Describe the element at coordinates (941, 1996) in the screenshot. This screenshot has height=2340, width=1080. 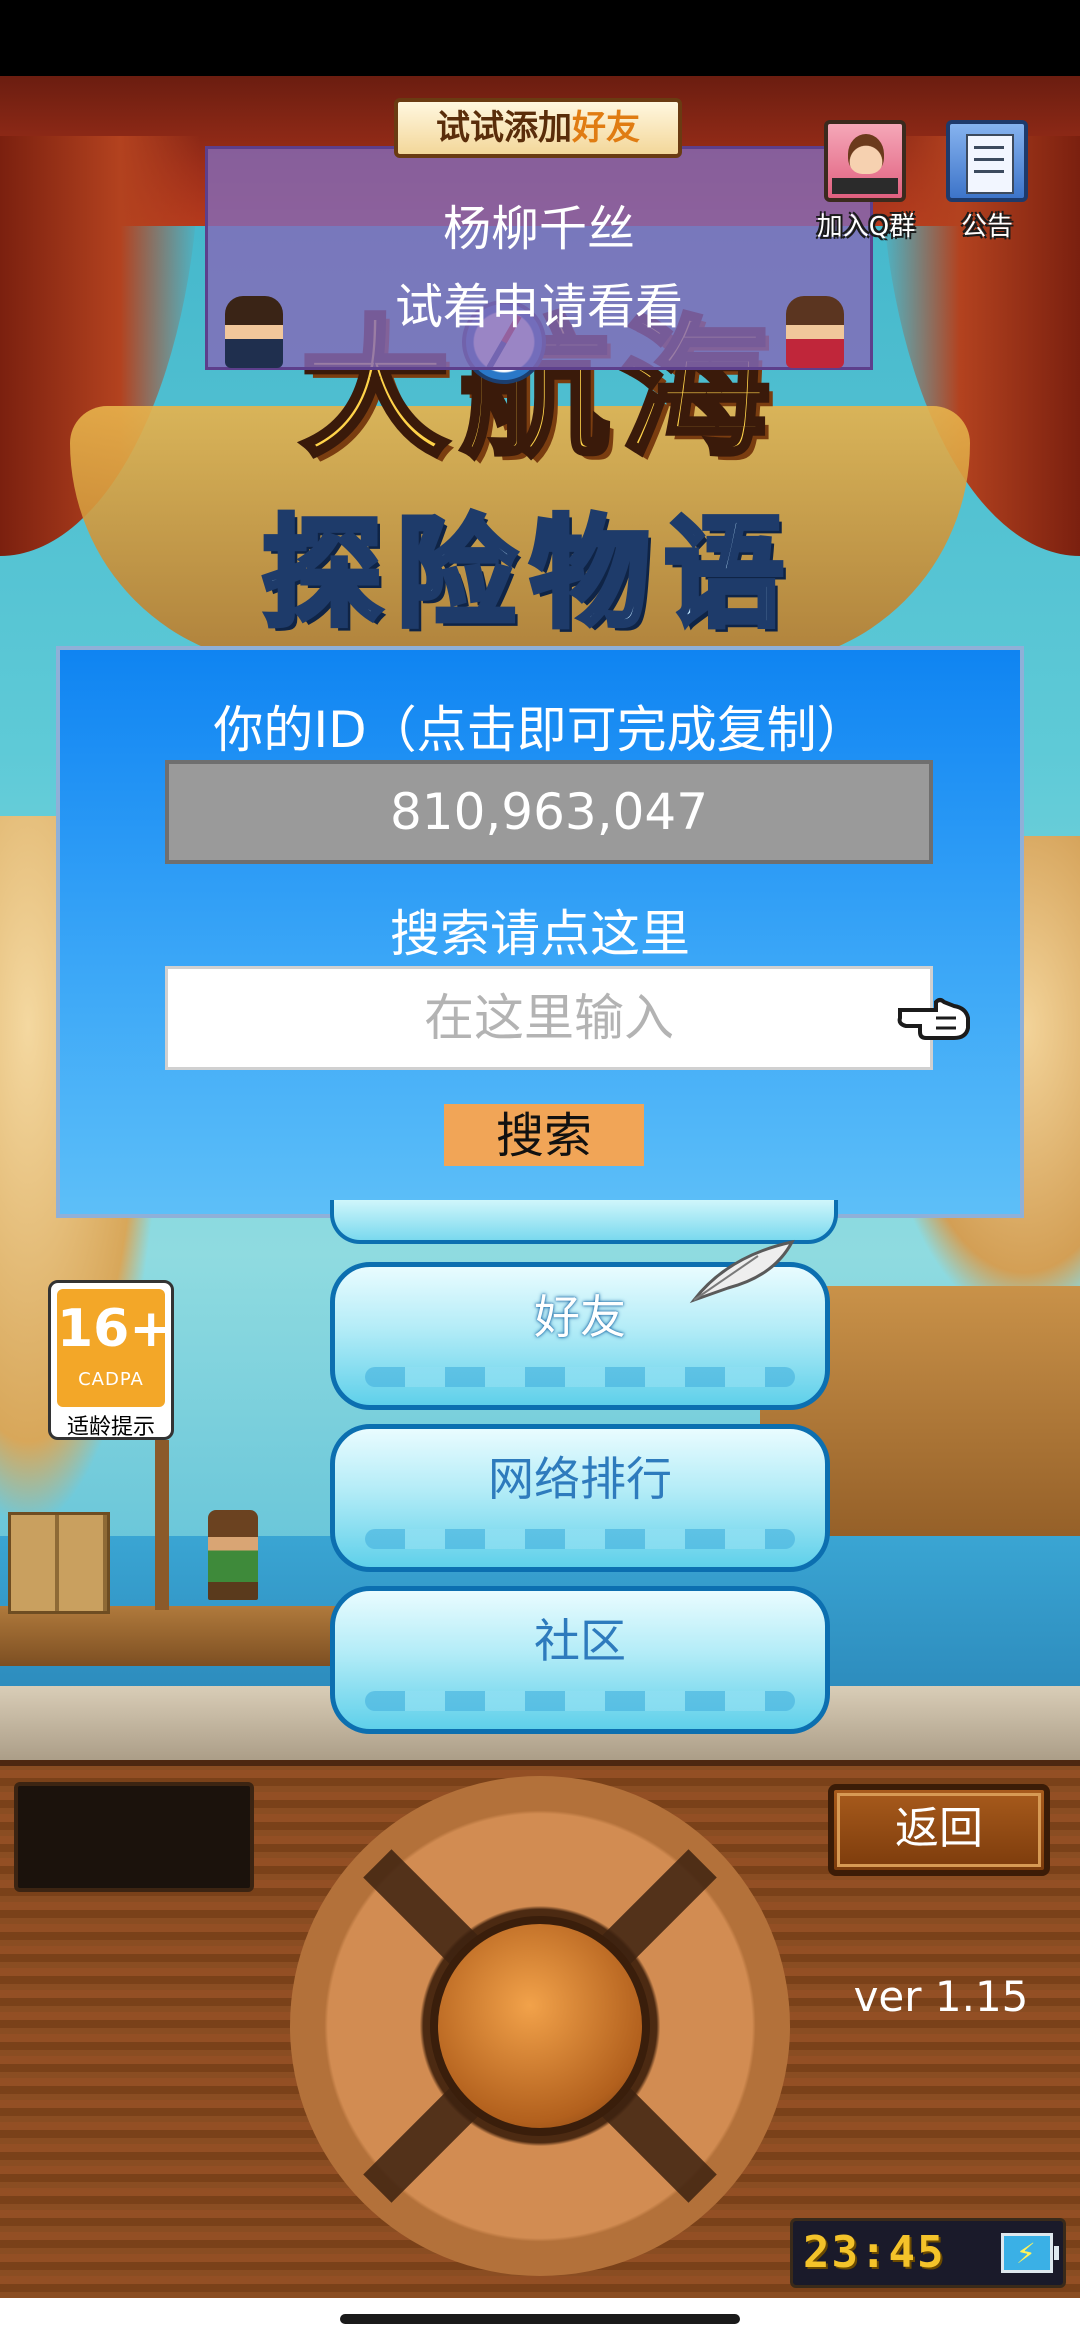
I see `version-label: ver 1.15` at that location.